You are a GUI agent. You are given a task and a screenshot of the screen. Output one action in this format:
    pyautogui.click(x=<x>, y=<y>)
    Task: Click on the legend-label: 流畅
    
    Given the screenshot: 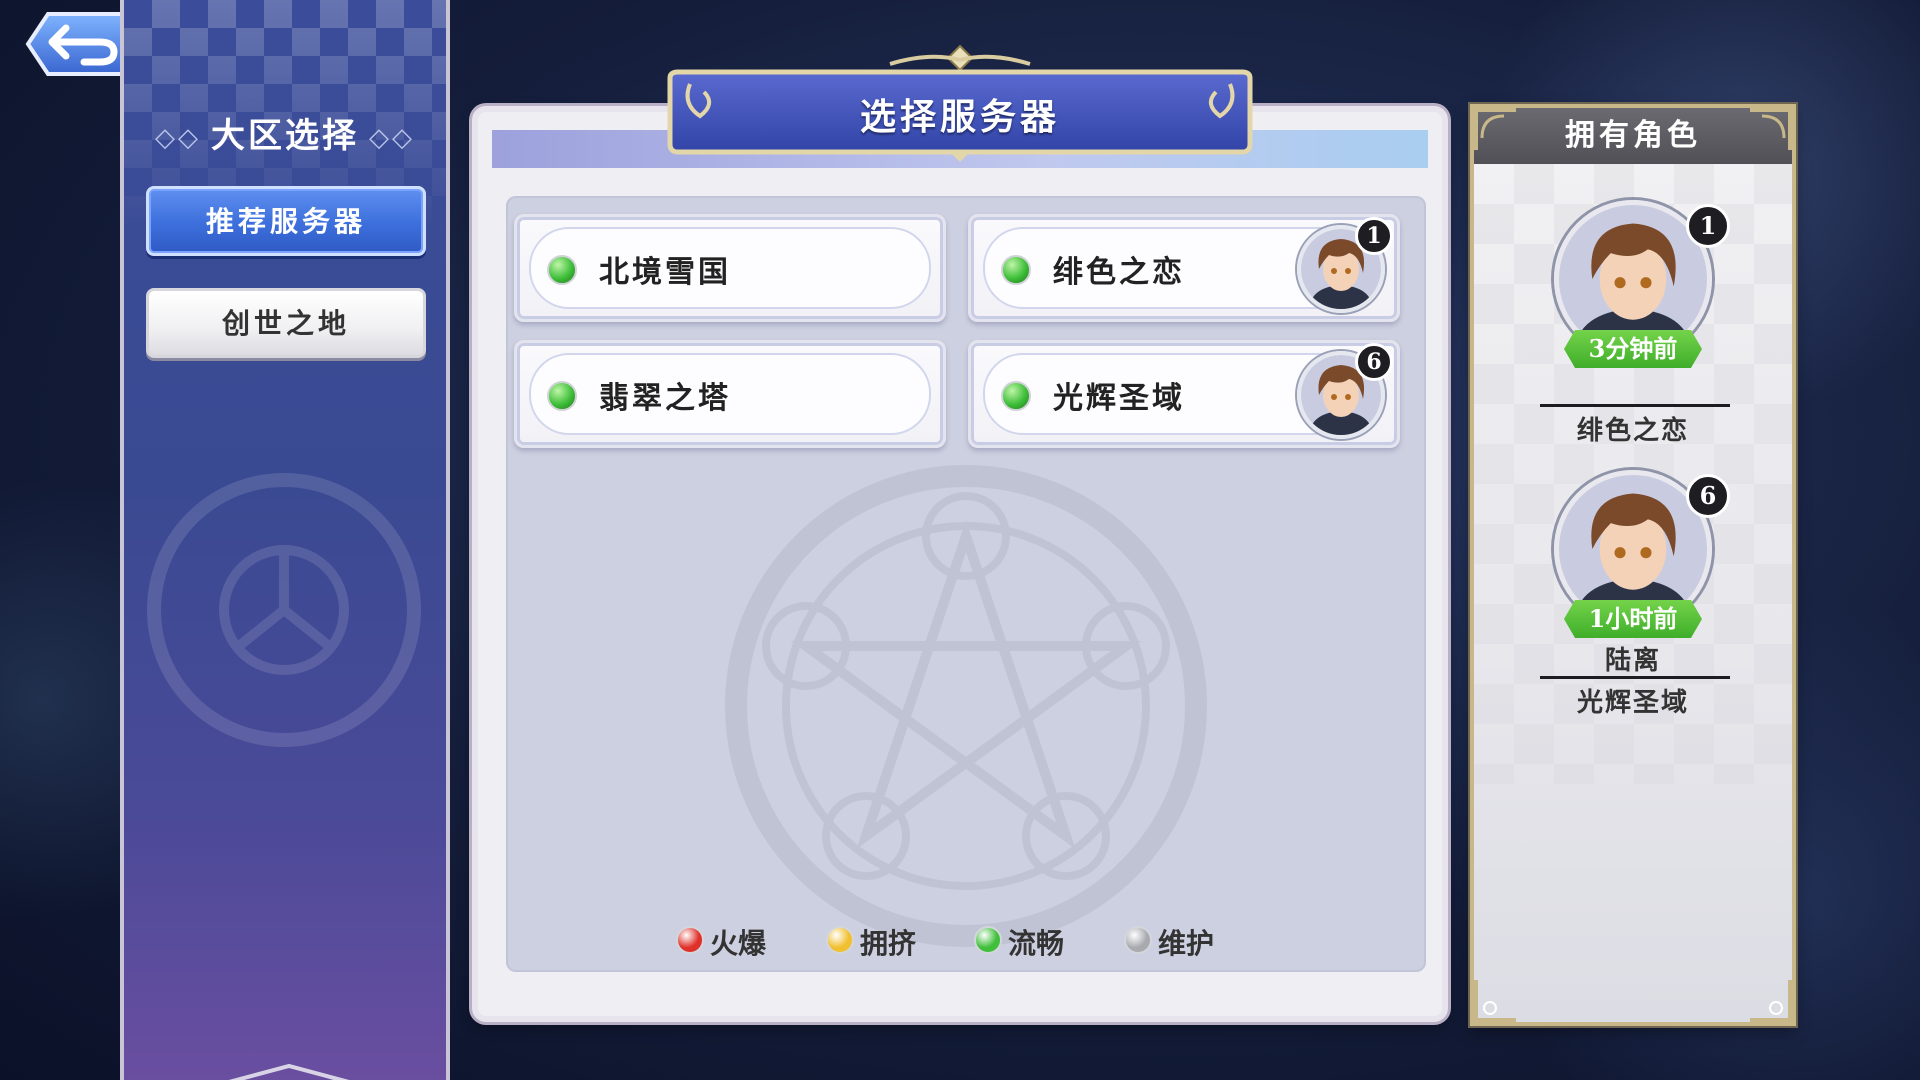 What is the action you would take?
    pyautogui.click(x=1036, y=943)
    